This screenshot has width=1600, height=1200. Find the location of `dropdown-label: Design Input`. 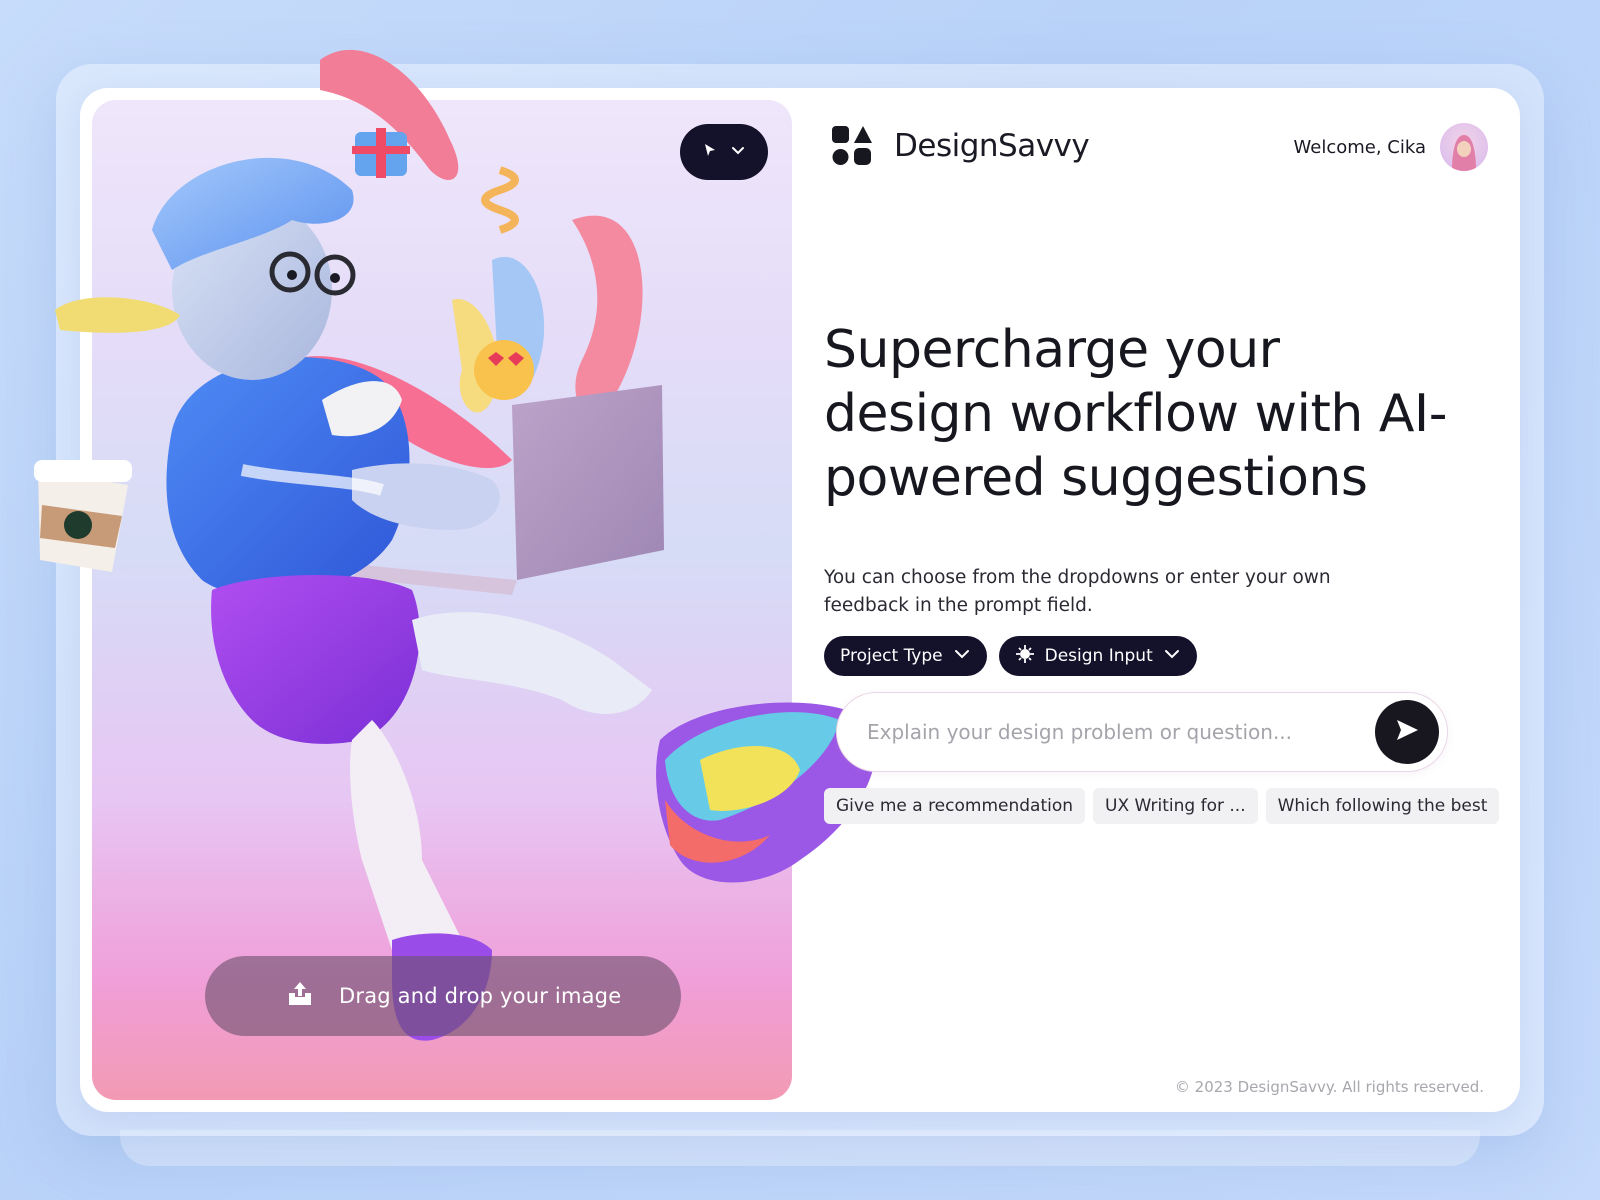

dropdown-label: Design Input is located at coordinates (1098, 656).